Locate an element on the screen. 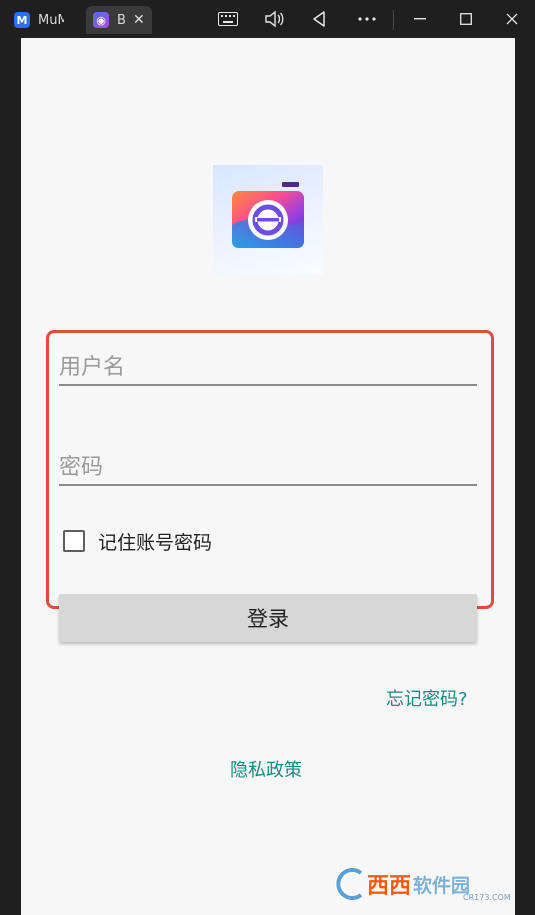  keyboard-icon is located at coordinates (228, 19).